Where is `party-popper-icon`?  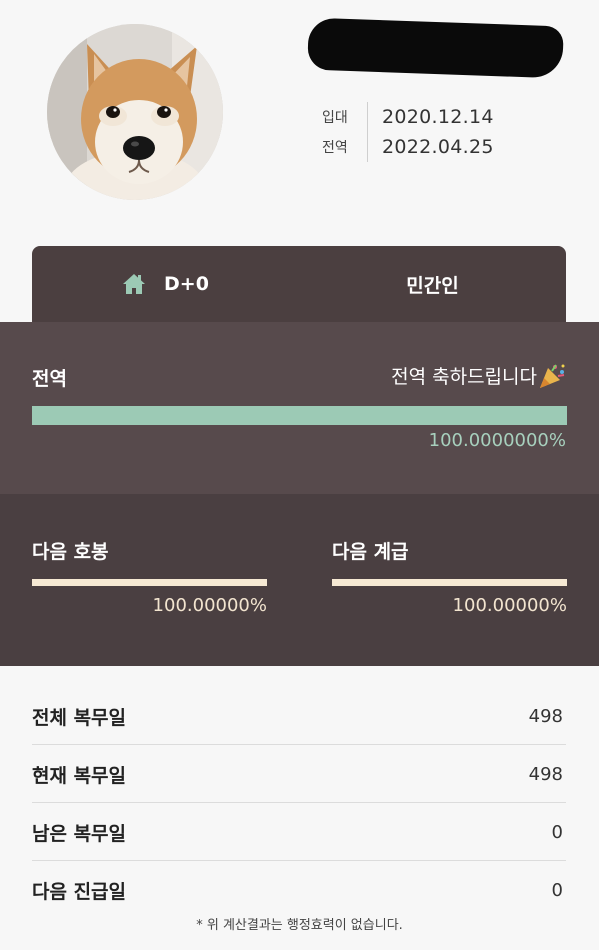
party-popper-icon is located at coordinates (552, 376).